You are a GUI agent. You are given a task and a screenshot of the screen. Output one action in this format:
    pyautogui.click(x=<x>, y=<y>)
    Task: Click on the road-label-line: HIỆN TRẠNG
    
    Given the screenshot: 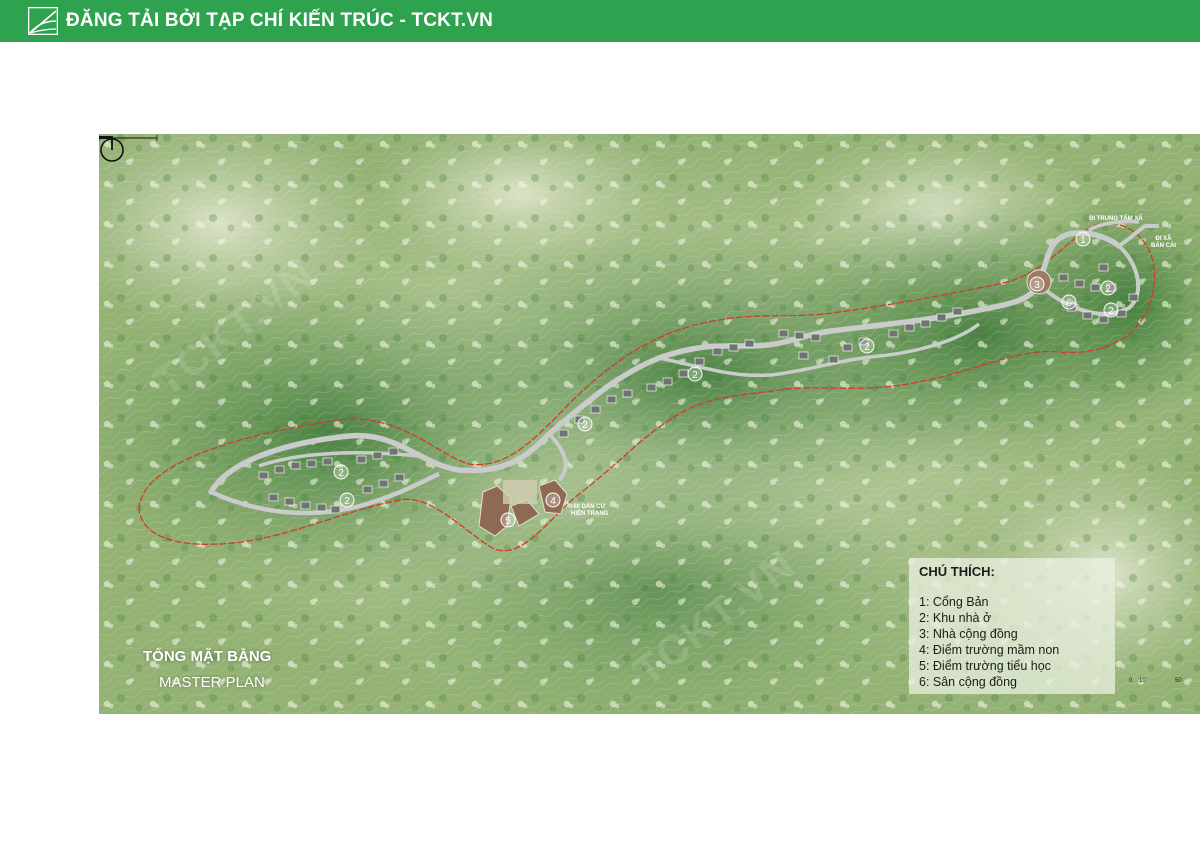 What is the action you would take?
    pyautogui.click(x=590, y=514)
    